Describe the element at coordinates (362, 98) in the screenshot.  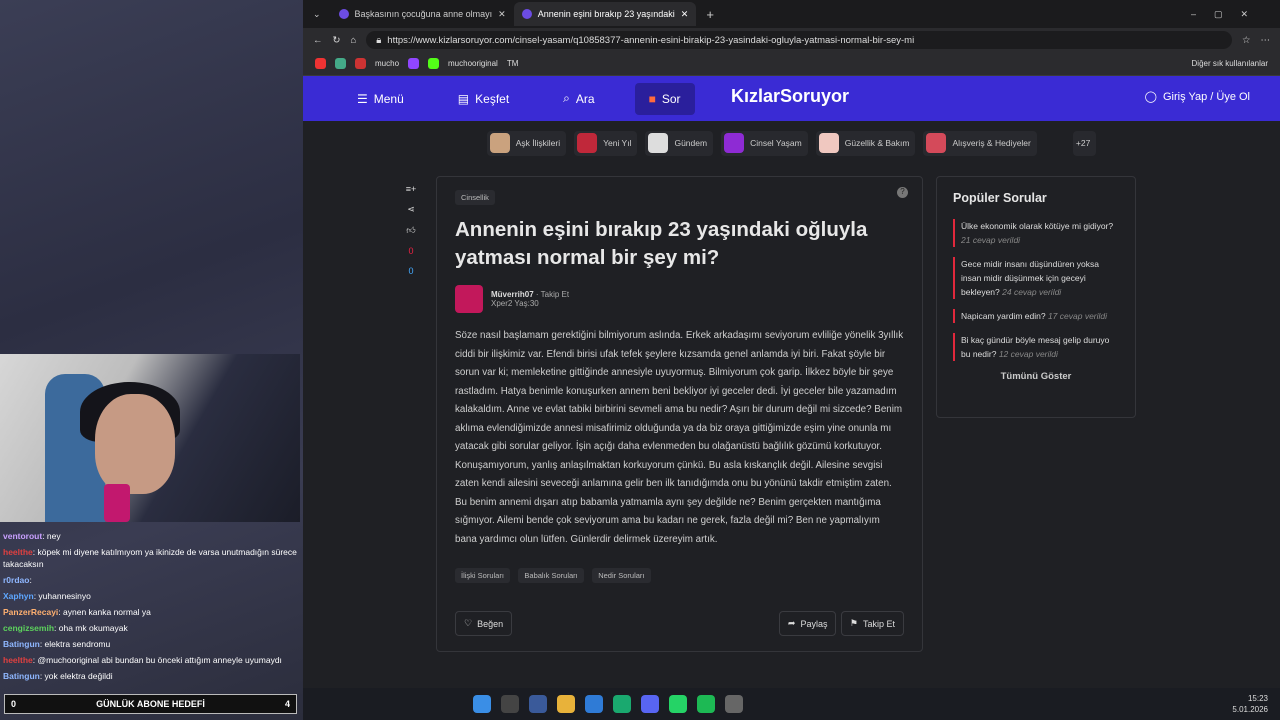
I see `menu-icon: ☰` at that location.